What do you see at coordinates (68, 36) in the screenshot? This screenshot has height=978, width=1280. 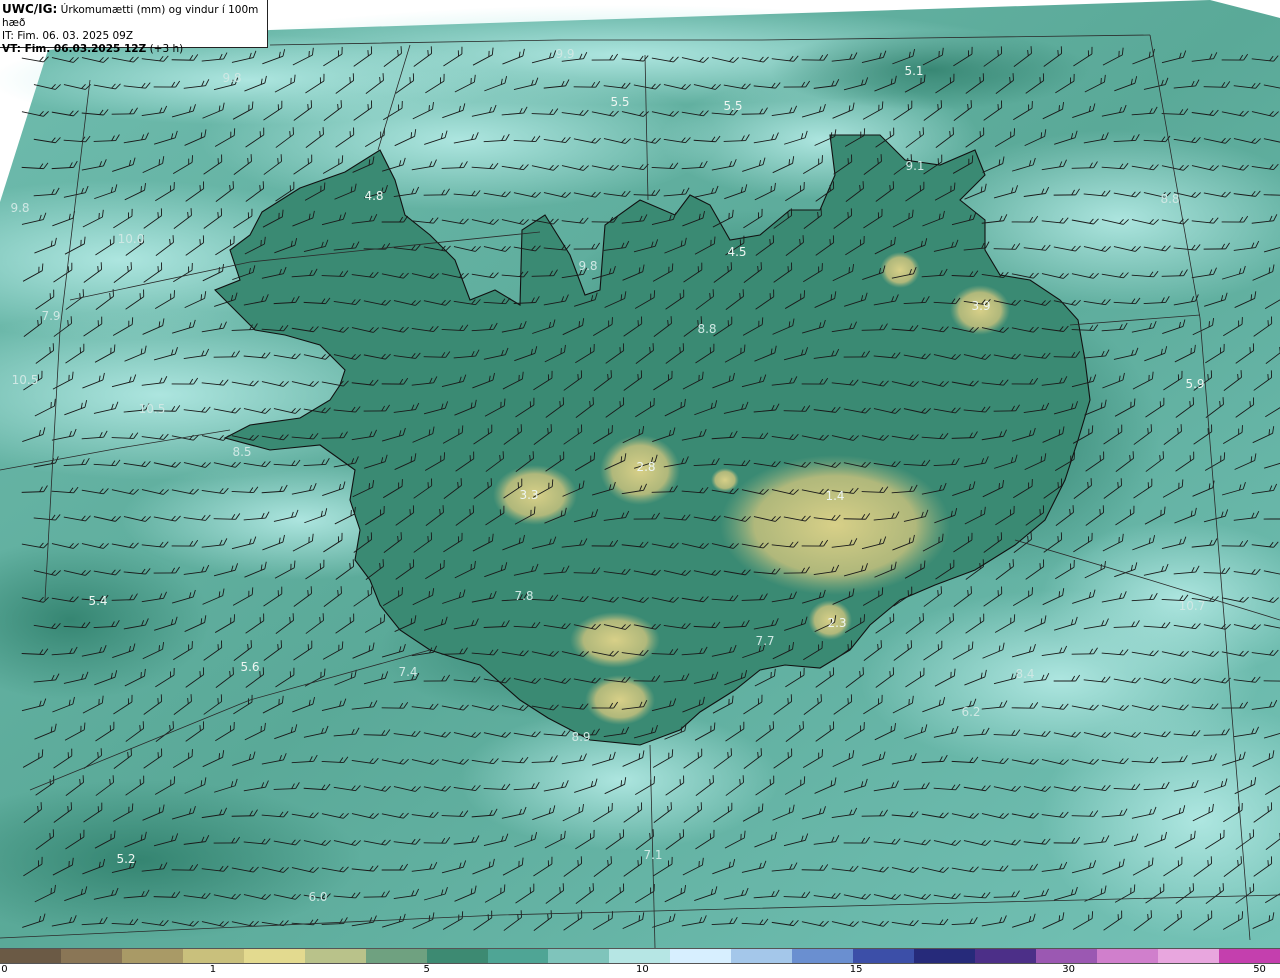 I see `issue-time: IT: Fim. 06. 03. 2025 09Z` at bounding box center [68, 36].